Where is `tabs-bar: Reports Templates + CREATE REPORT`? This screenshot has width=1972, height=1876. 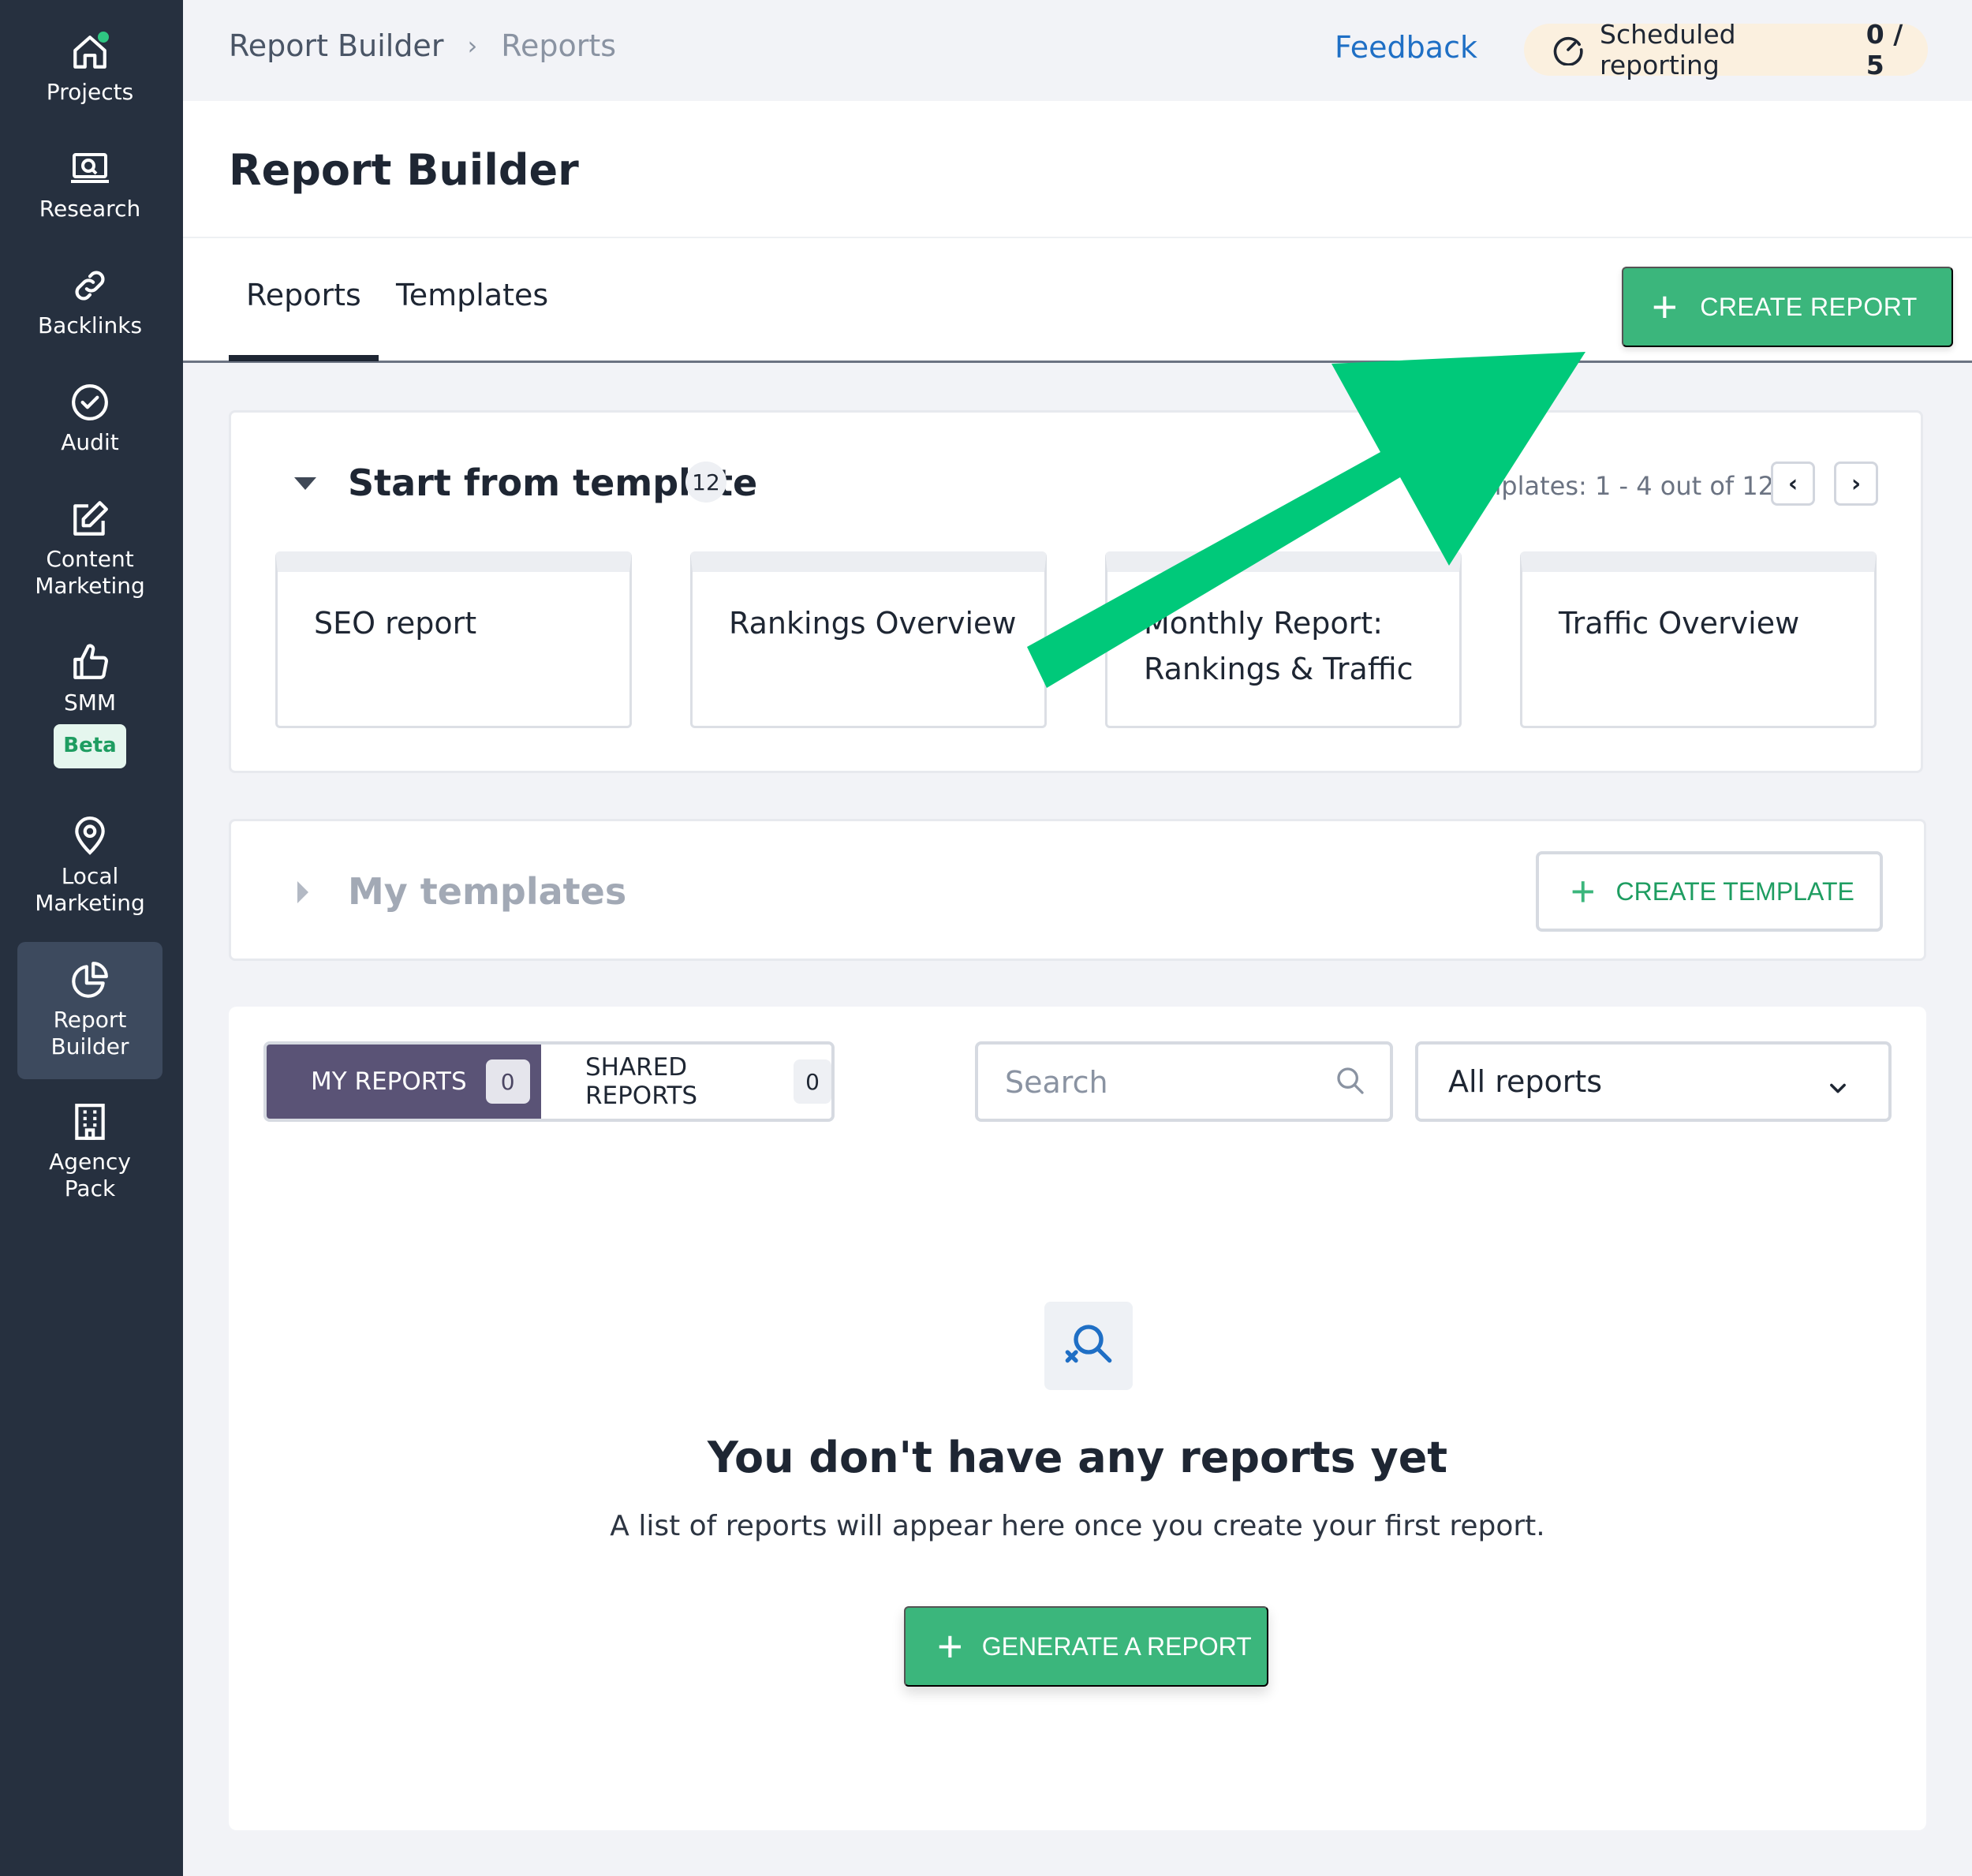 tabs-bar: Reports Templates + CREATE REPORT is located at coordinates (1077, 300).